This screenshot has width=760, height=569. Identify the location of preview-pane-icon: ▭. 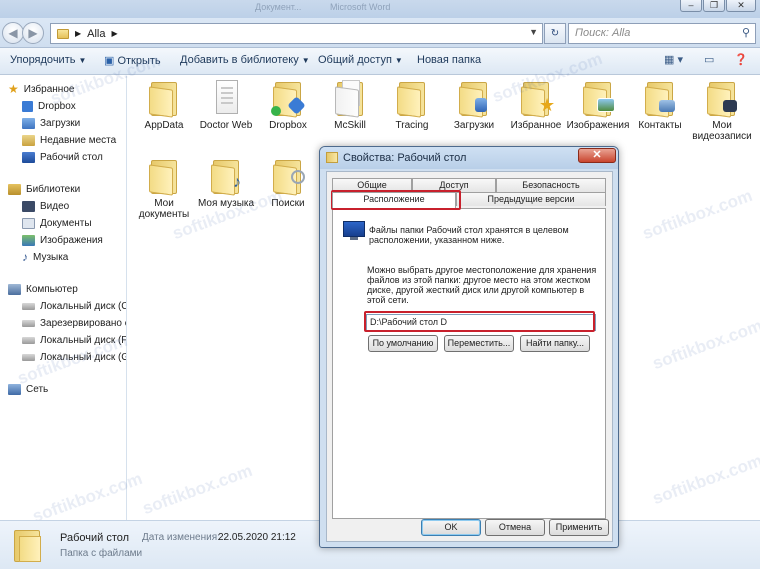
(709, 61).